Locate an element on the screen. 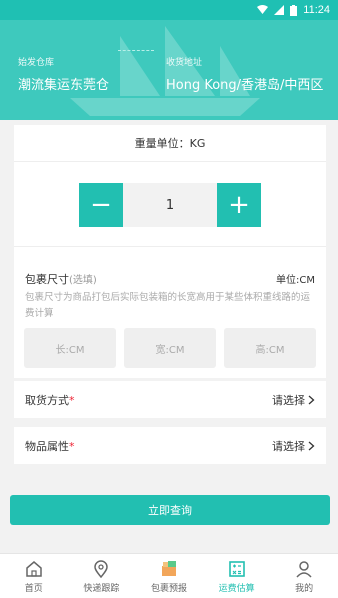 The height and width of the screenshot is (598, 338). weight-value: 1 is located at coordinates (170, 205).